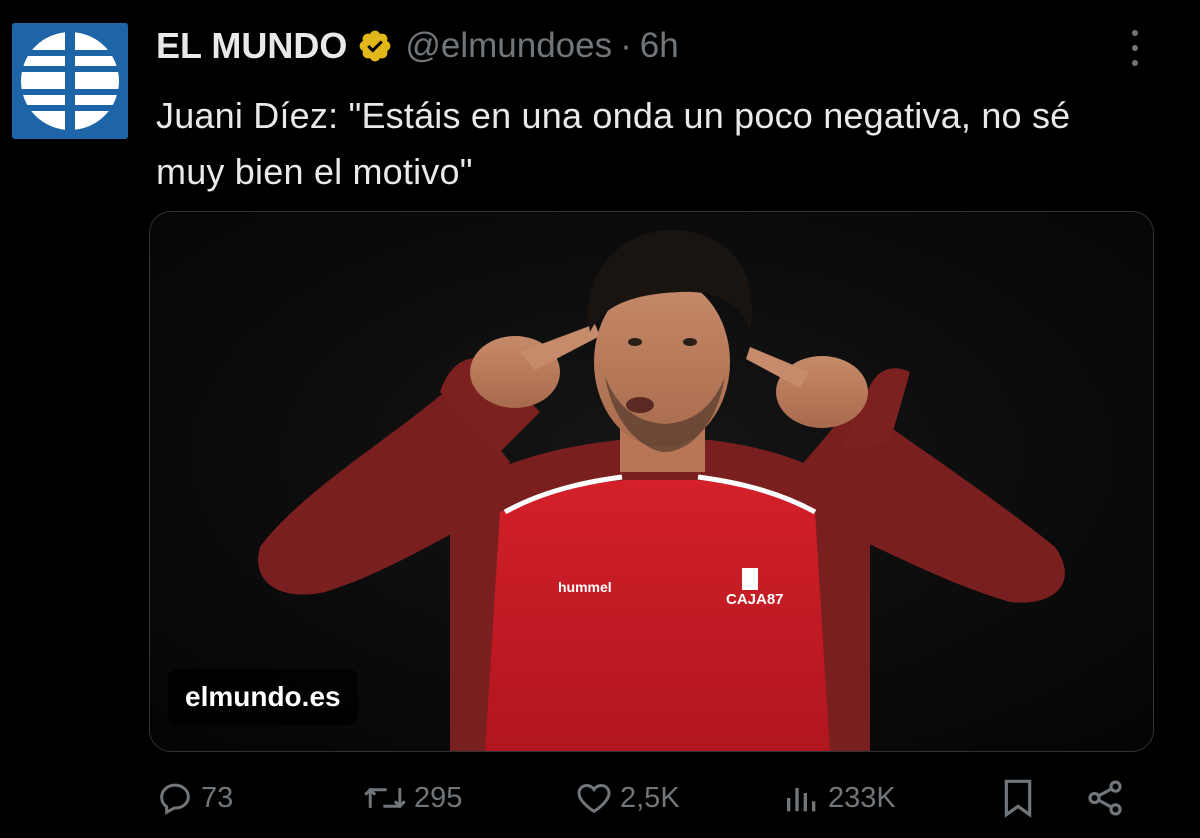 The height and width of the screenshot is (838, 1200). I want to click on bookmark-icon, so click(1018, 798).